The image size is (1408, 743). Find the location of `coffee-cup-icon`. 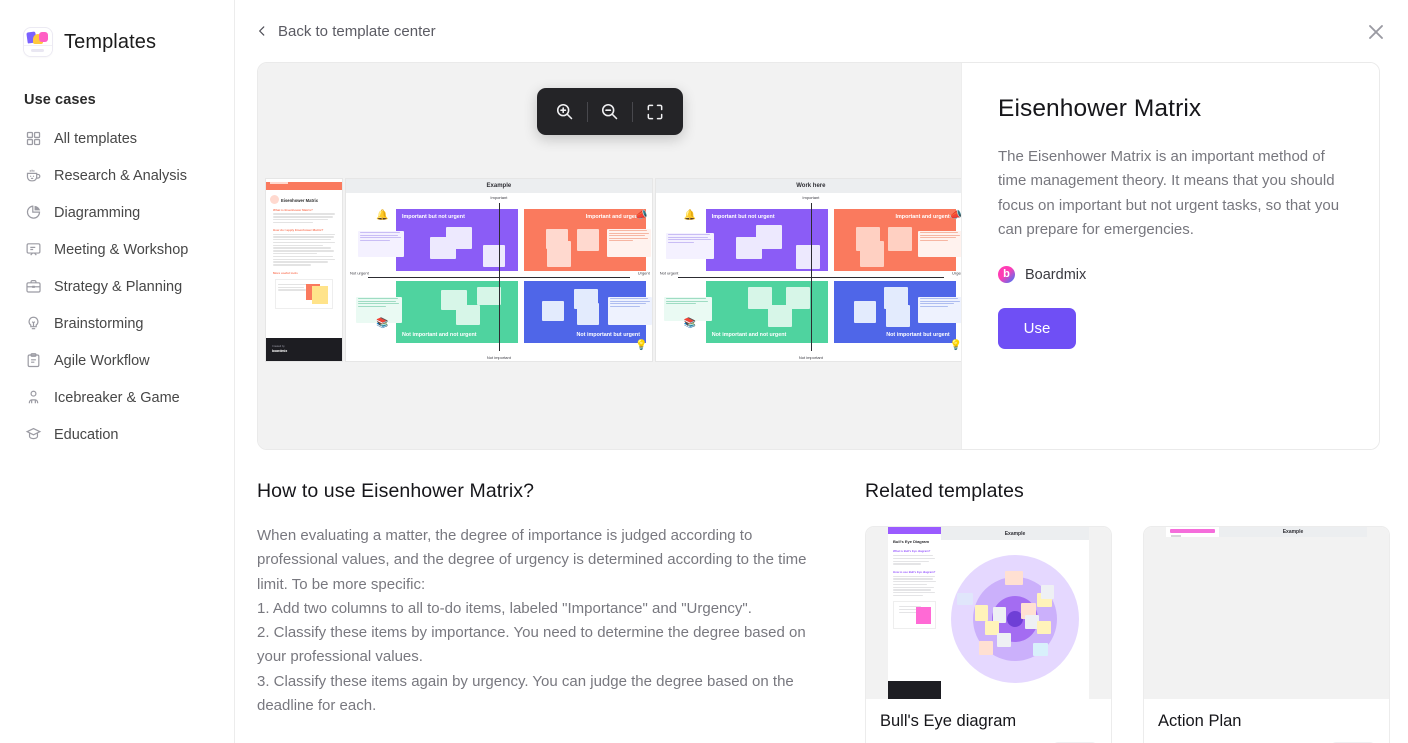

coffee-cup-icon is located at coordinates (33, 176).